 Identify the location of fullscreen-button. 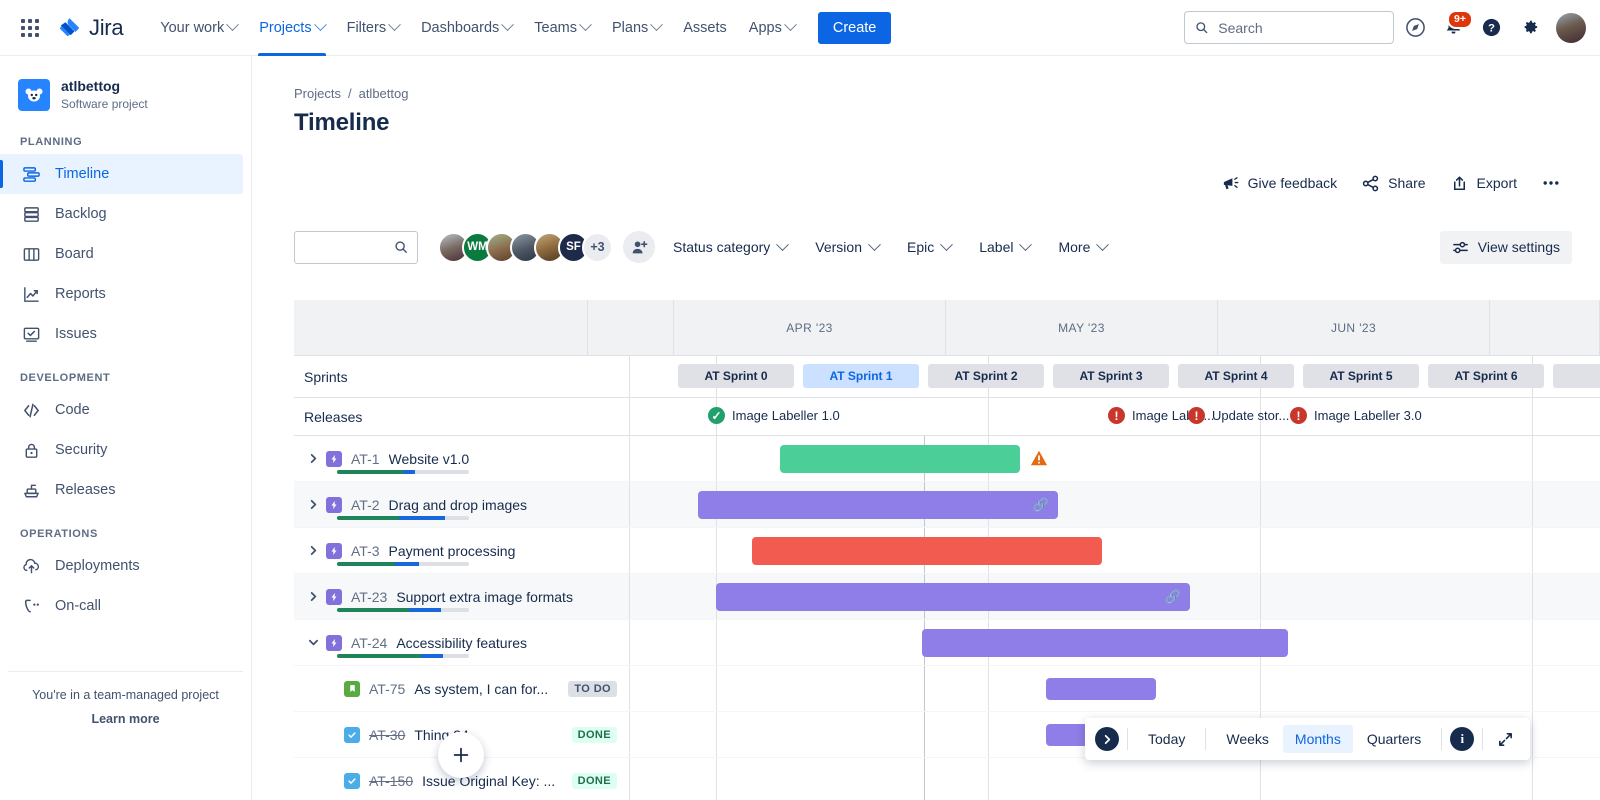
(1505, 739).